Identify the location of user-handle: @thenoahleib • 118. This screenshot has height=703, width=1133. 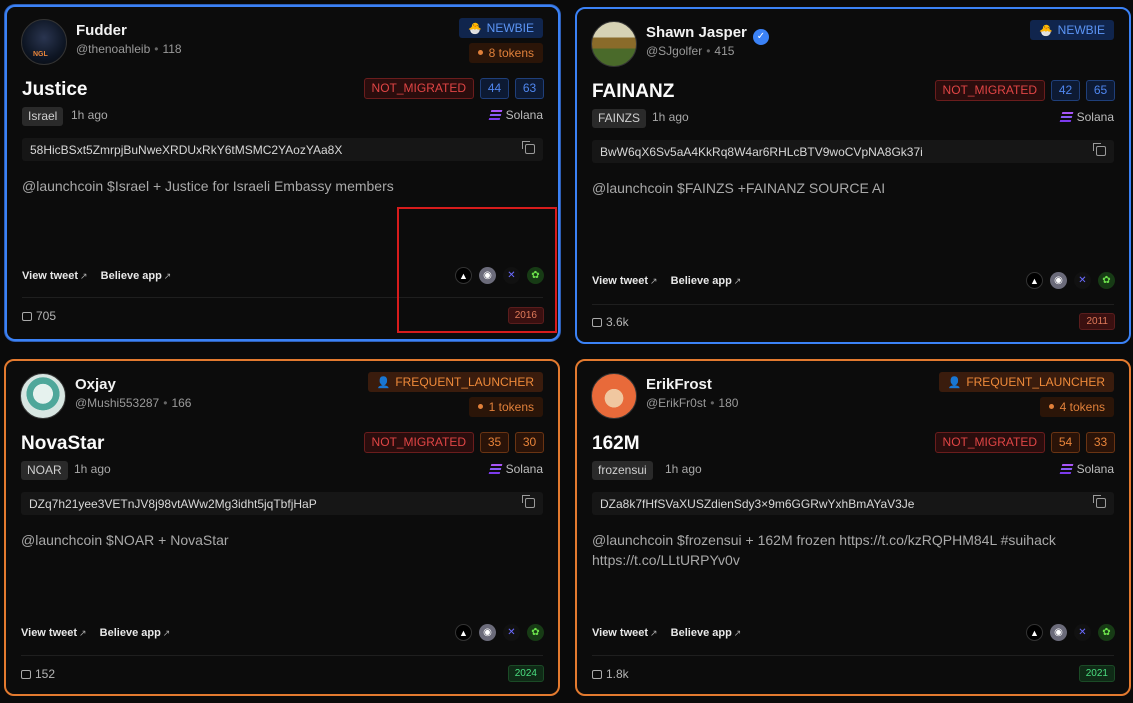
(129, 49).